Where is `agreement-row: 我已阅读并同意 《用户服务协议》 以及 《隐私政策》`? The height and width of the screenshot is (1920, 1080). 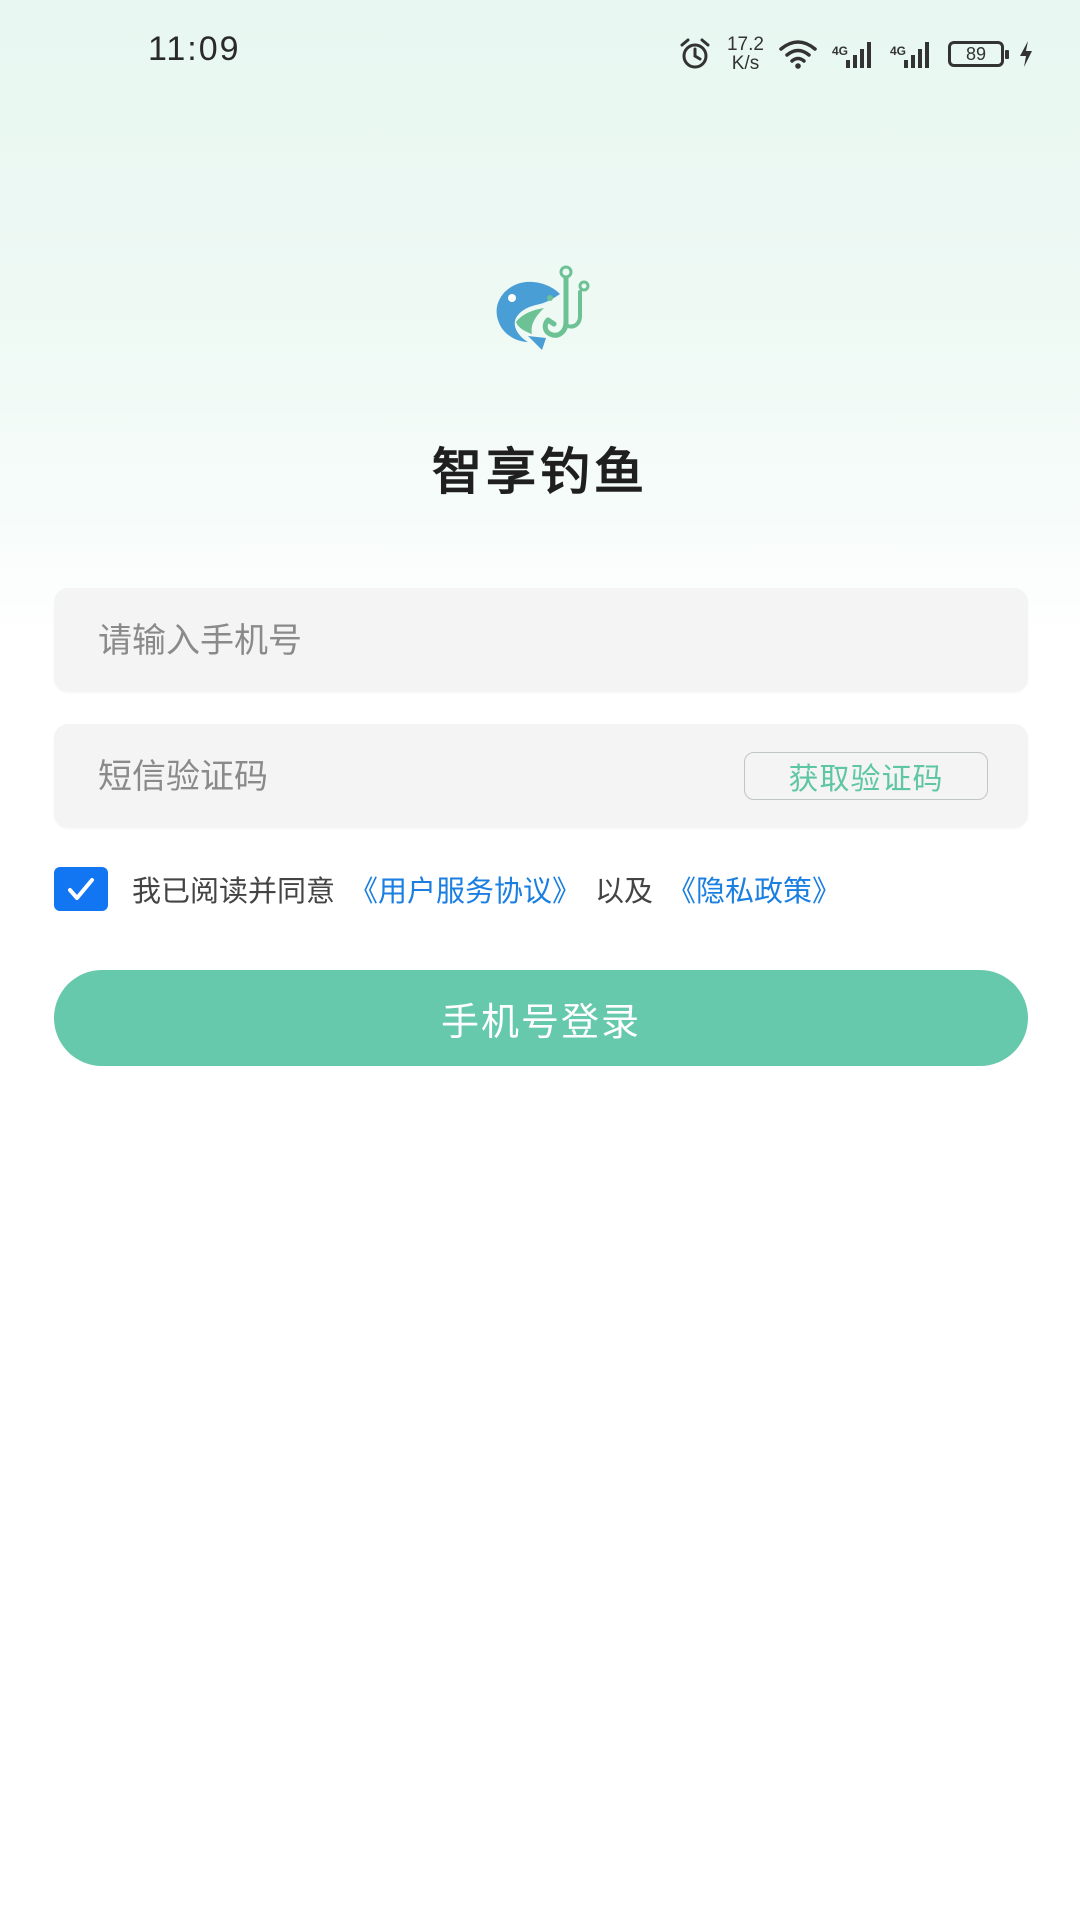 agreement-row: 我已阅读并同意 《用户服务协议》 以及 《隐私政策》 is located at coordinates (447, 889).